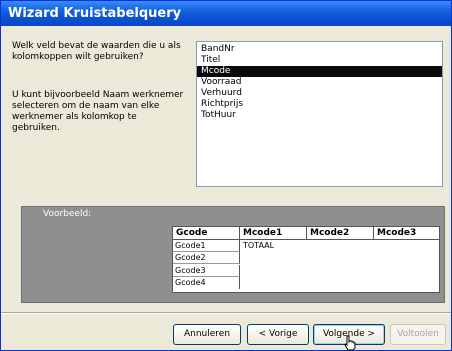 The height and width of the screenshot is (351, 452). Describe the element at coordinates (206, 271) in the screenshot. I see `preview-row-gcode3: Gcode3` at that location.